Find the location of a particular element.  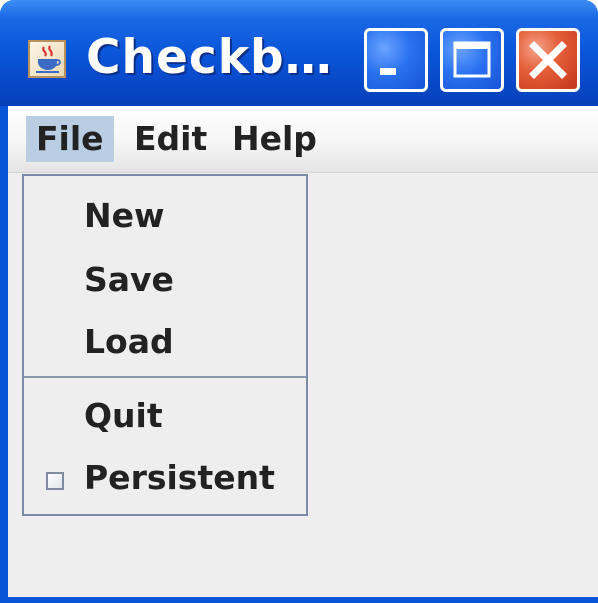

minimize-icon is located at coordinates (388, 71).